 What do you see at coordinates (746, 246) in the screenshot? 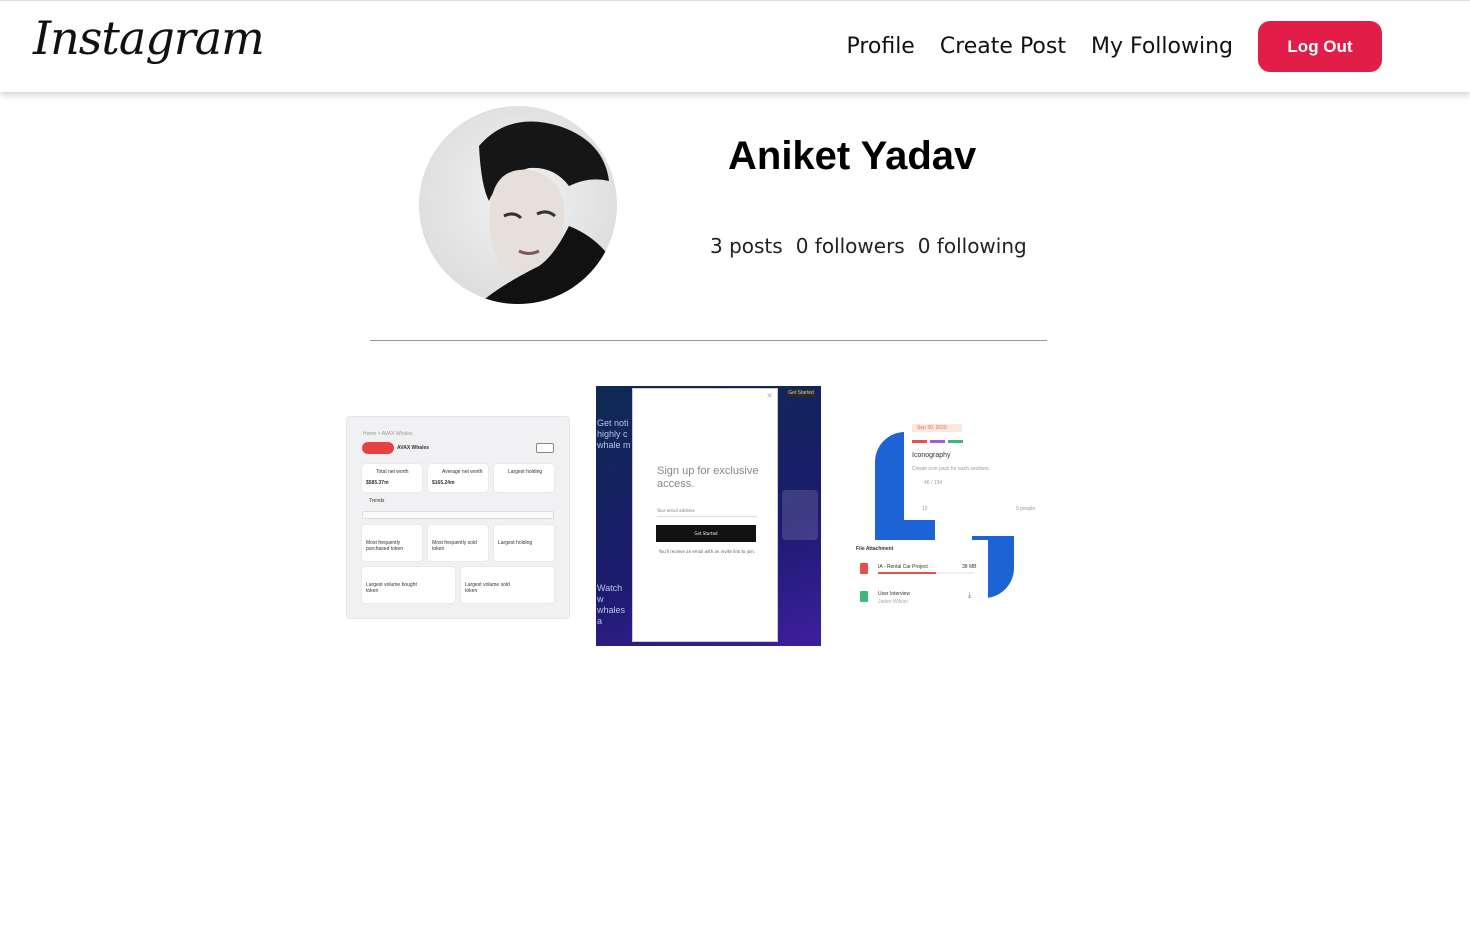
I see `posts-count: 3 posts` at bounding box center [746, 246].